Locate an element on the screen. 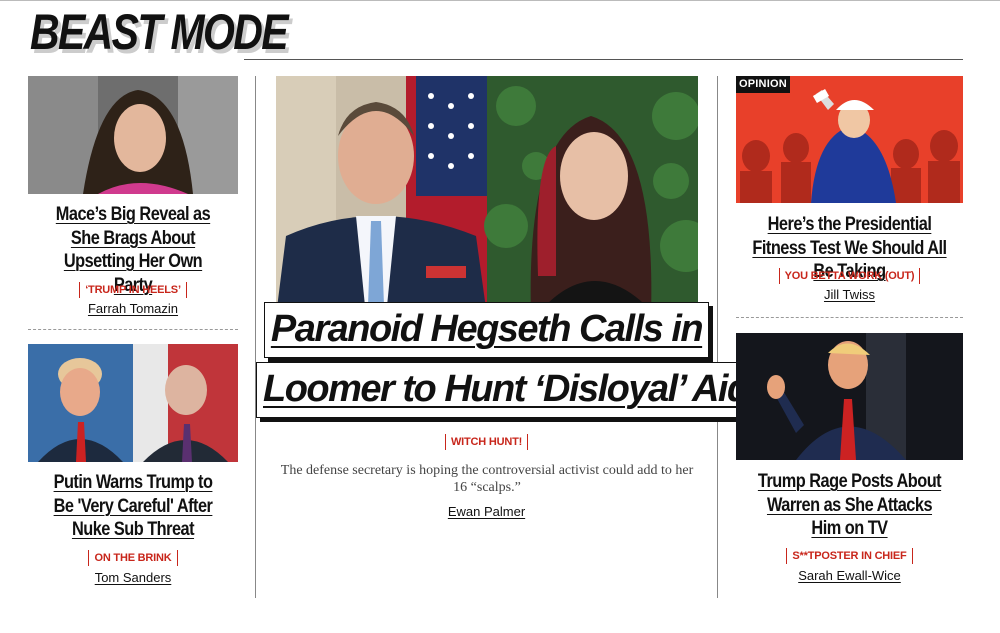 The width and height of the screenshot is (1000, 633). trump-warren-kicker: S**TPOSTER IN CHIEF is located at coordinates (849, 556).